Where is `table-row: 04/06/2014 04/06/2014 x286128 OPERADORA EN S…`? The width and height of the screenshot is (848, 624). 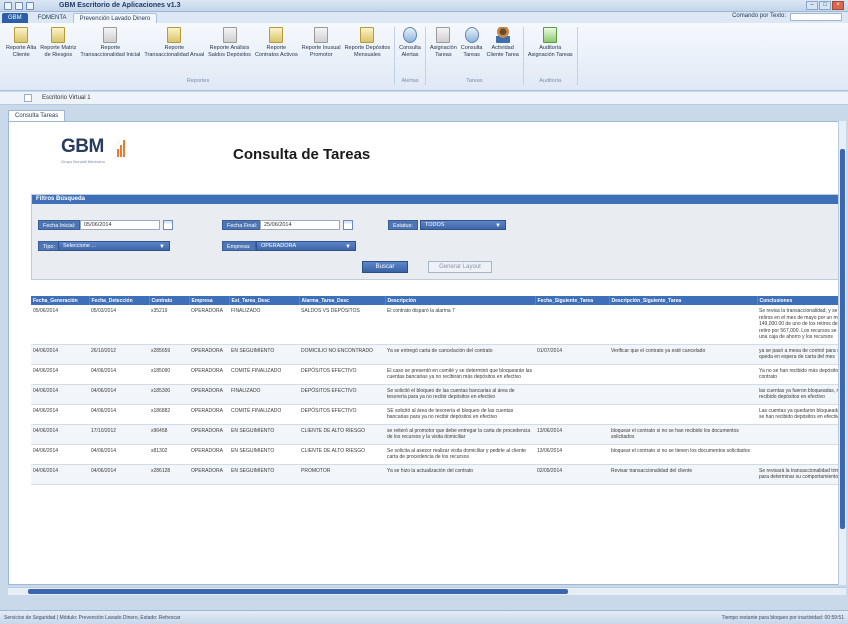 table-row: 04/06/2014 04/06/2014 x286128 OPERADORA EN S… is located at coordinates (437, 474).